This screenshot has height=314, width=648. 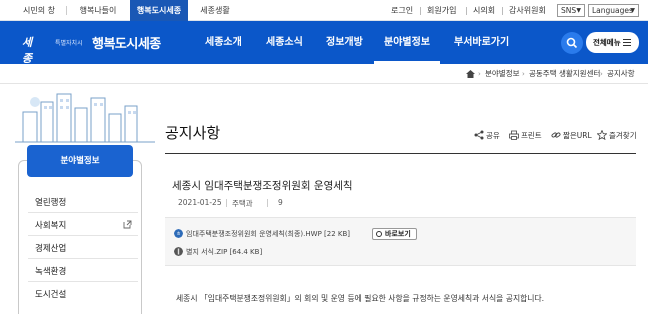 What do you see at coordinates (493, 135) in the screenshot?
I see `share-button: 공유` at bounding box center [493, 135].